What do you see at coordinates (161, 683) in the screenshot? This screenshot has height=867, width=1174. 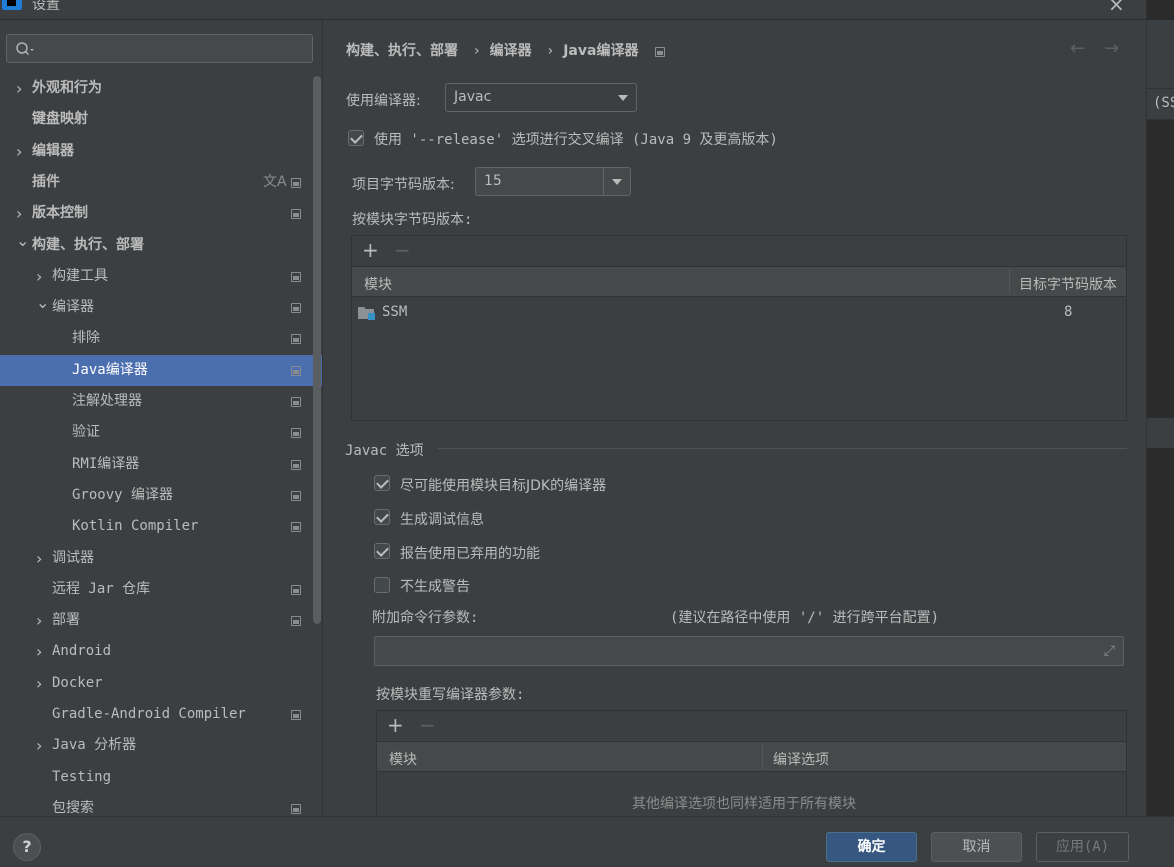 I see `sidebar-item: › Docker` at bounding box center [161, 683].